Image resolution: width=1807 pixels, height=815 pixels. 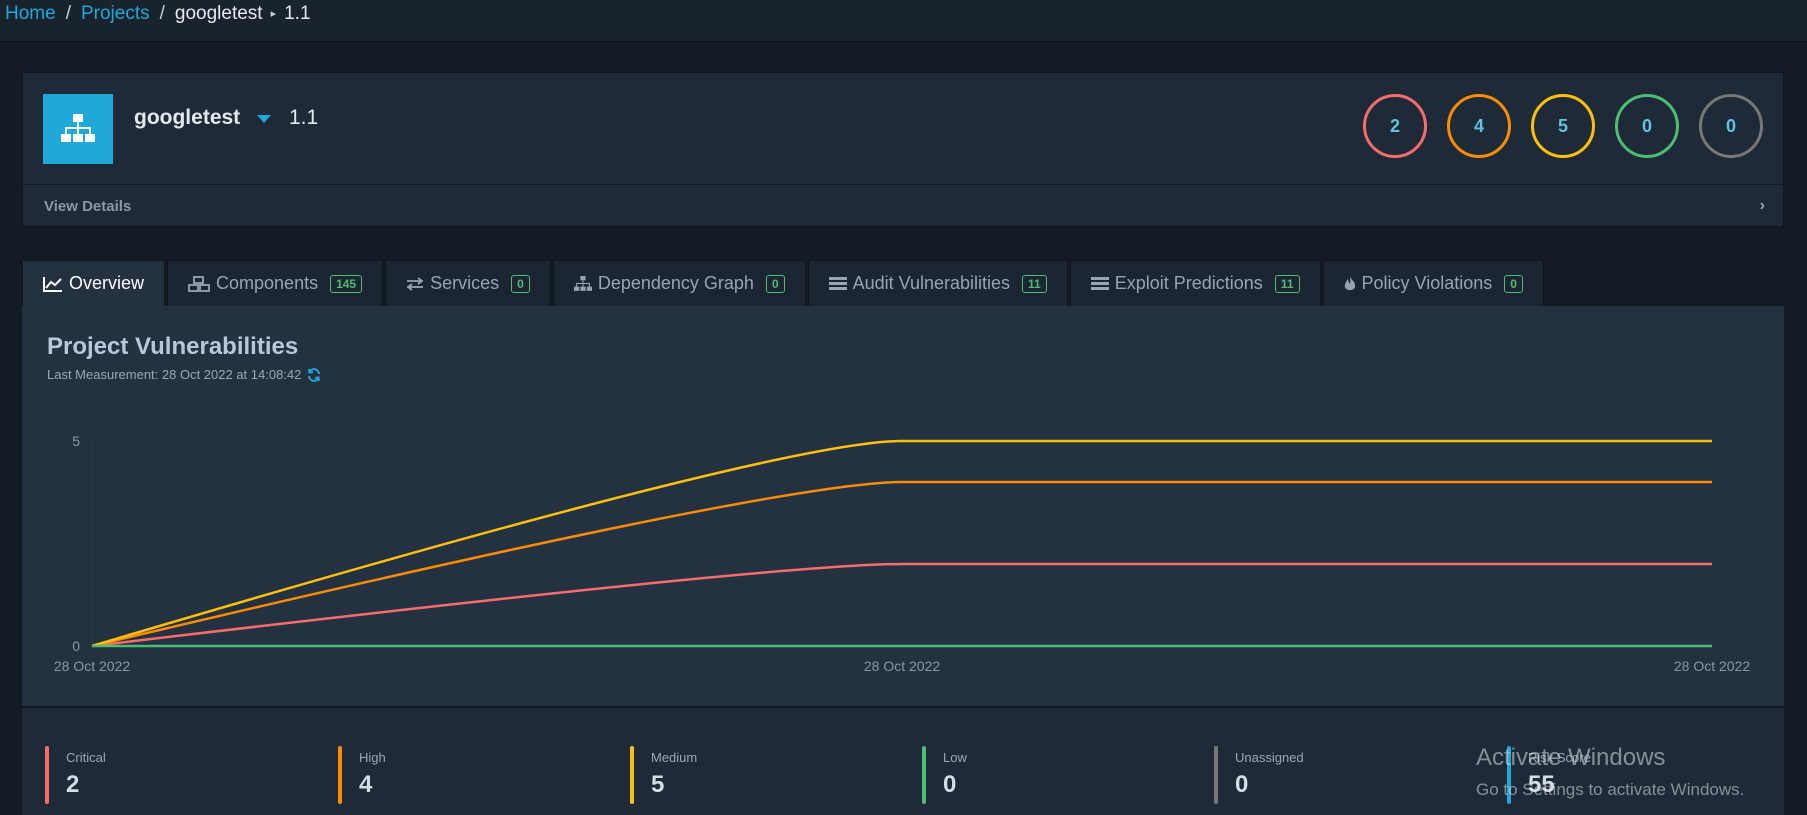 I want to click on low-count-circle: 0, so click(x=1647, y=126).